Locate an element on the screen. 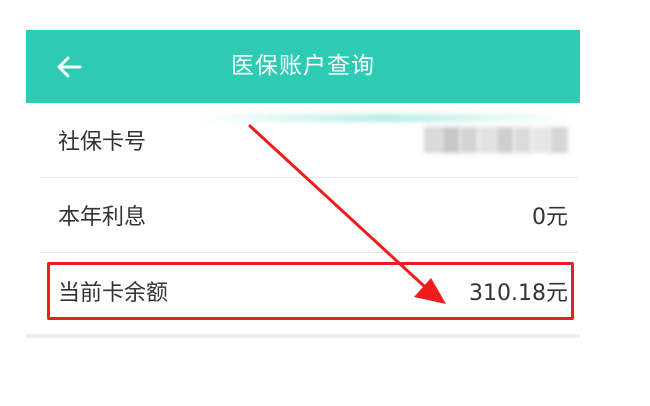  annual-interest-value: 0元 is located at coordinates (550, 217).